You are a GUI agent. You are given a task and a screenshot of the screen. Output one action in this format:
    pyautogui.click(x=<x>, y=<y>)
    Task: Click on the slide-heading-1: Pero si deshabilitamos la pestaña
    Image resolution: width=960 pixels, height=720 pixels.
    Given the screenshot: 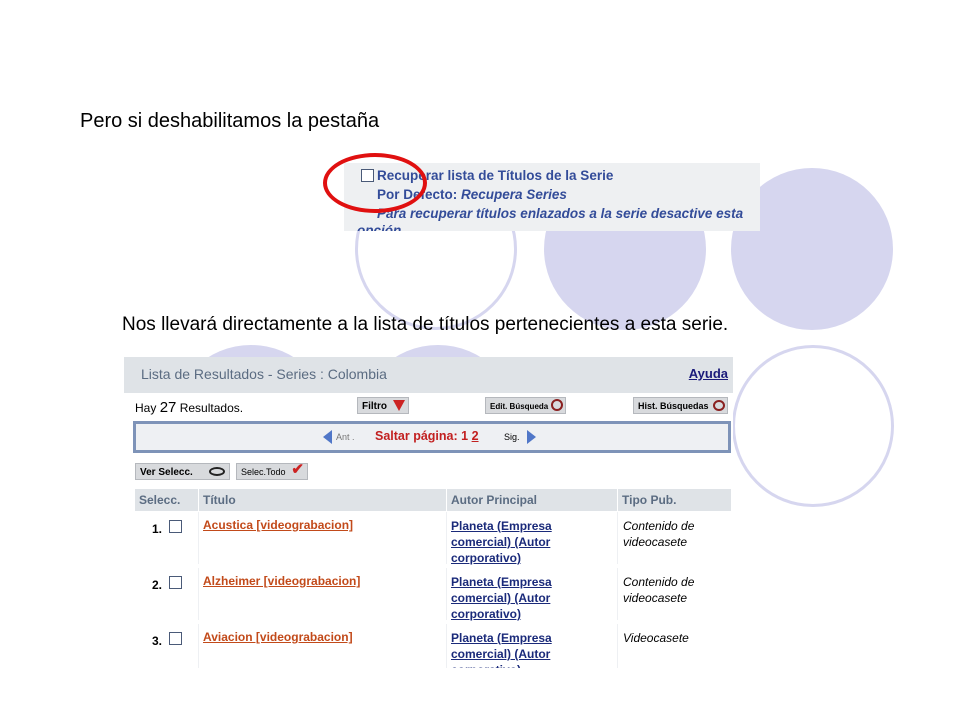 What is the action you would take?
    pyautogui.click(x=230, y=121)
    